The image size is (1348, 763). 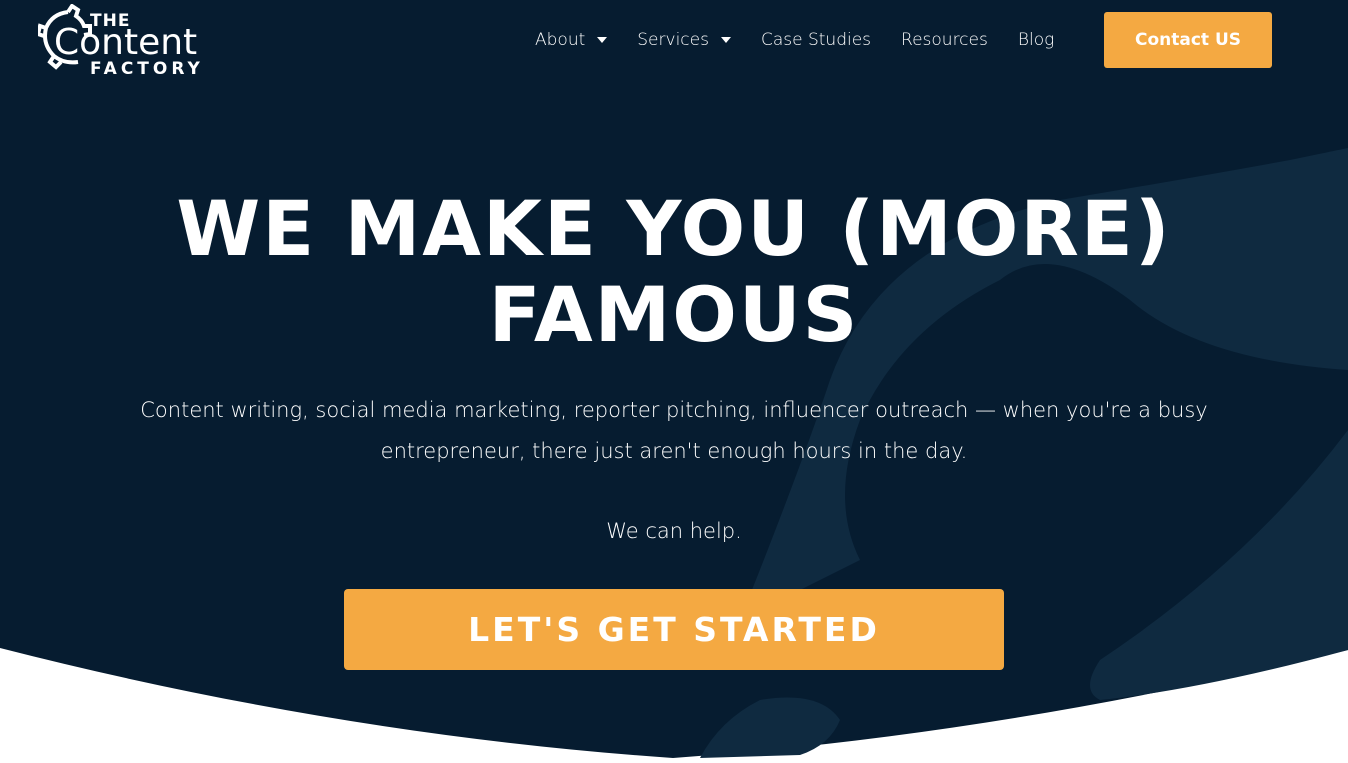 What do you see at coordinates (1188, 40) in the screenshot?
I see `contact-button: Contact US` at bounding box center [1188, 40].